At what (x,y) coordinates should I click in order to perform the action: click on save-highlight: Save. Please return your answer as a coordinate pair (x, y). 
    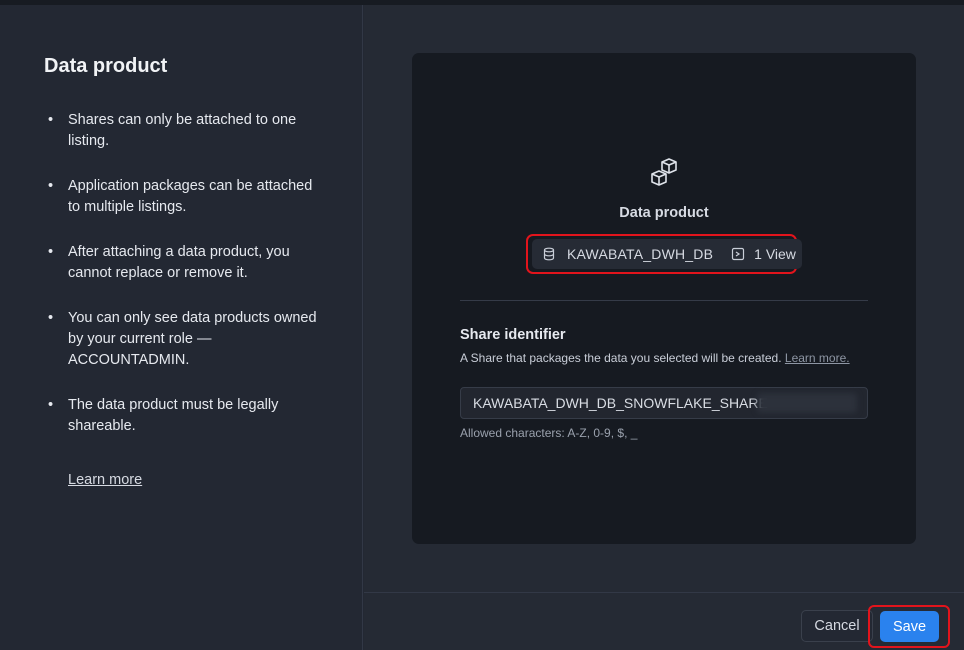
    Looking at the image, I should click on (909, 626).